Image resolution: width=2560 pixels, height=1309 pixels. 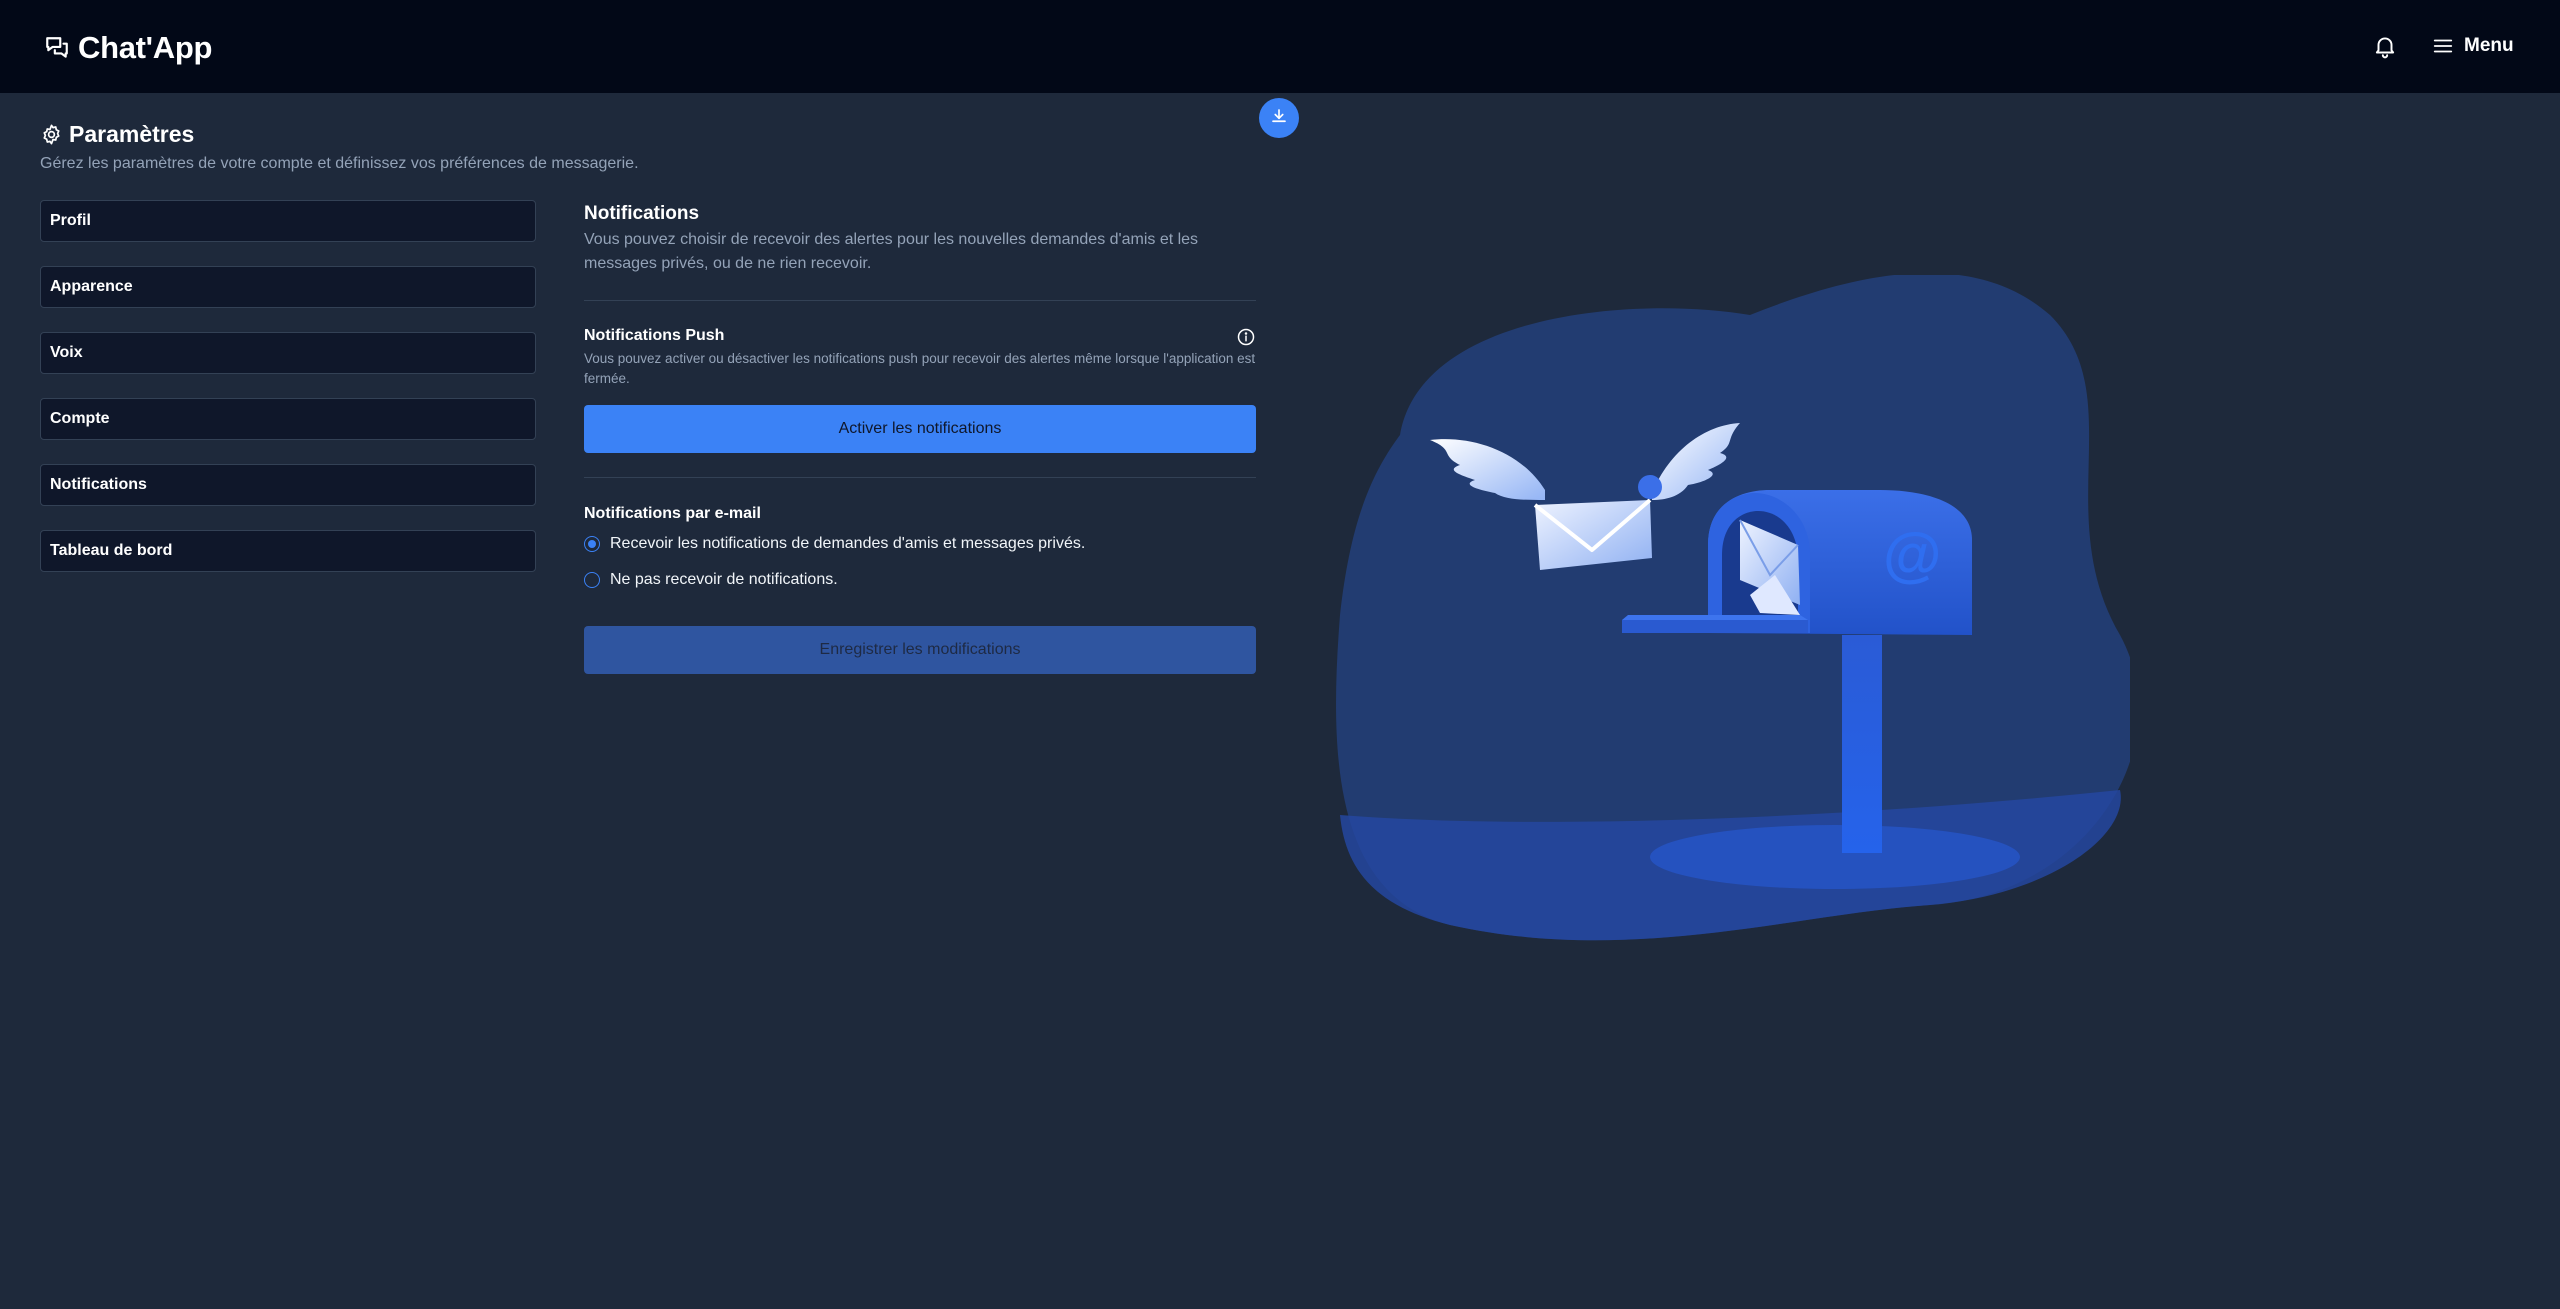 I want to click on at-symbol: @, so click(x=1912, y=554).